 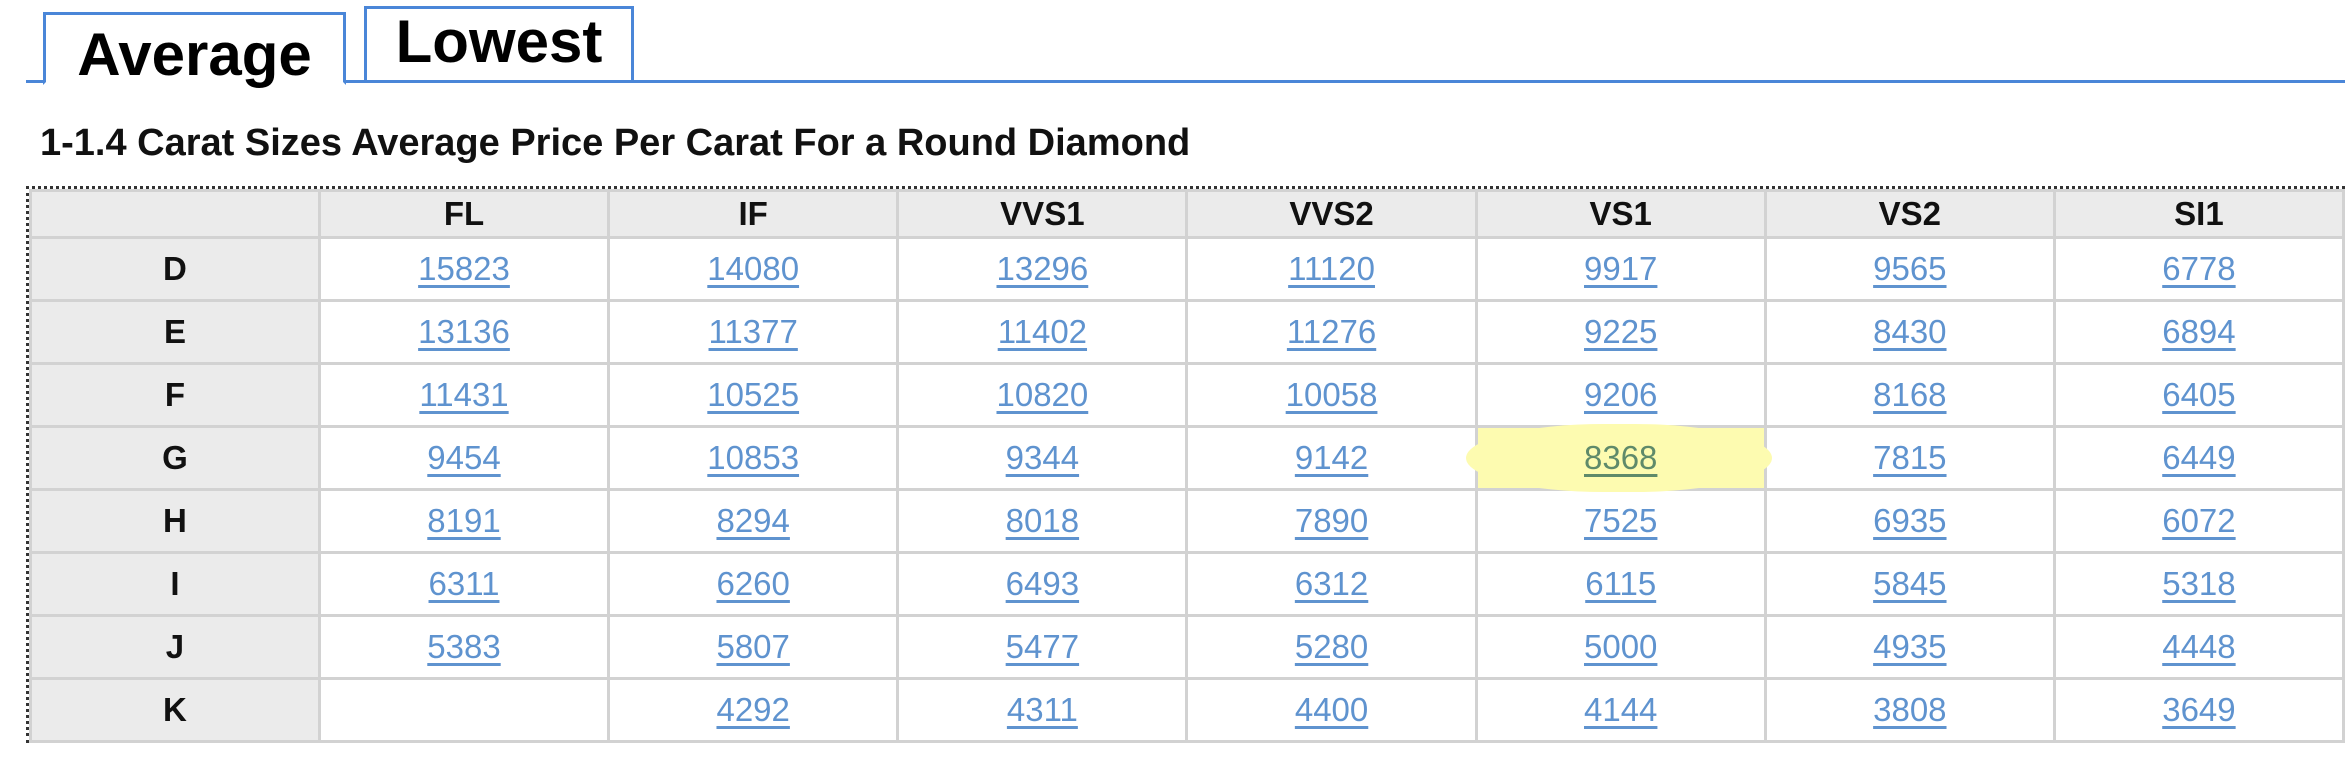 I want to click on price-cell: 8368, so click(x=1620, y=459).